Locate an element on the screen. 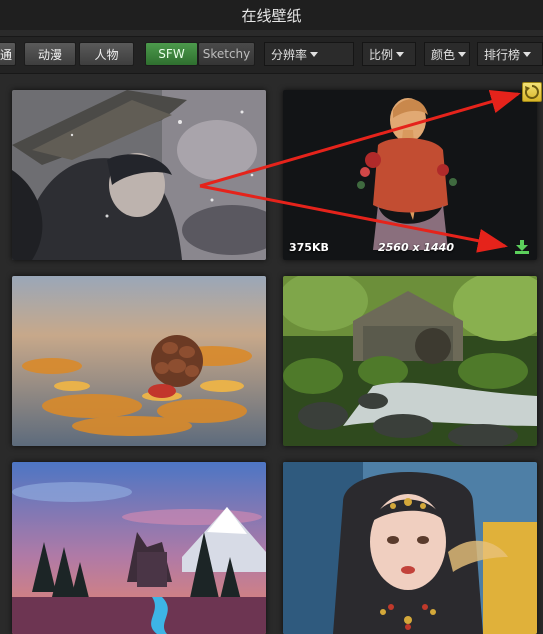  refresh-icon is located at coordinates (531, 92).